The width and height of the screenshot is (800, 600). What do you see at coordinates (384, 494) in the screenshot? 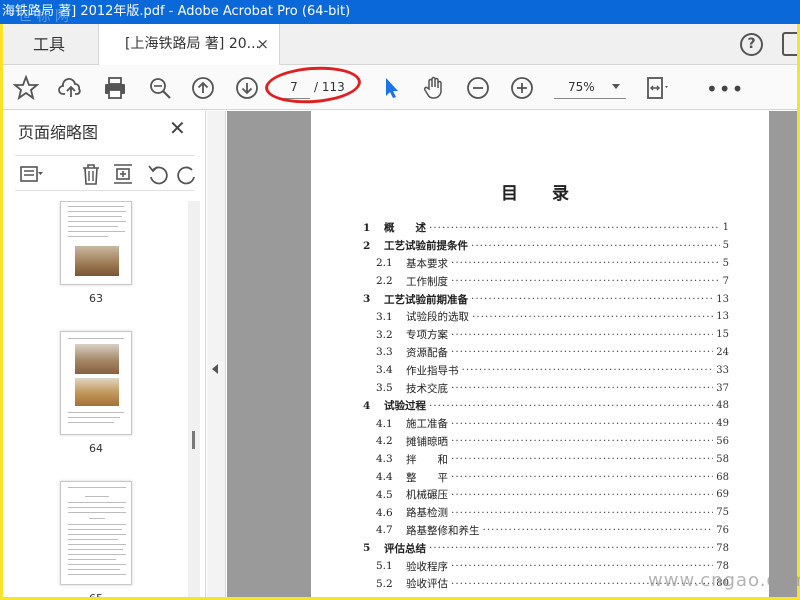
I see `toc-number: 4.5` at bounding box center [384, 494].